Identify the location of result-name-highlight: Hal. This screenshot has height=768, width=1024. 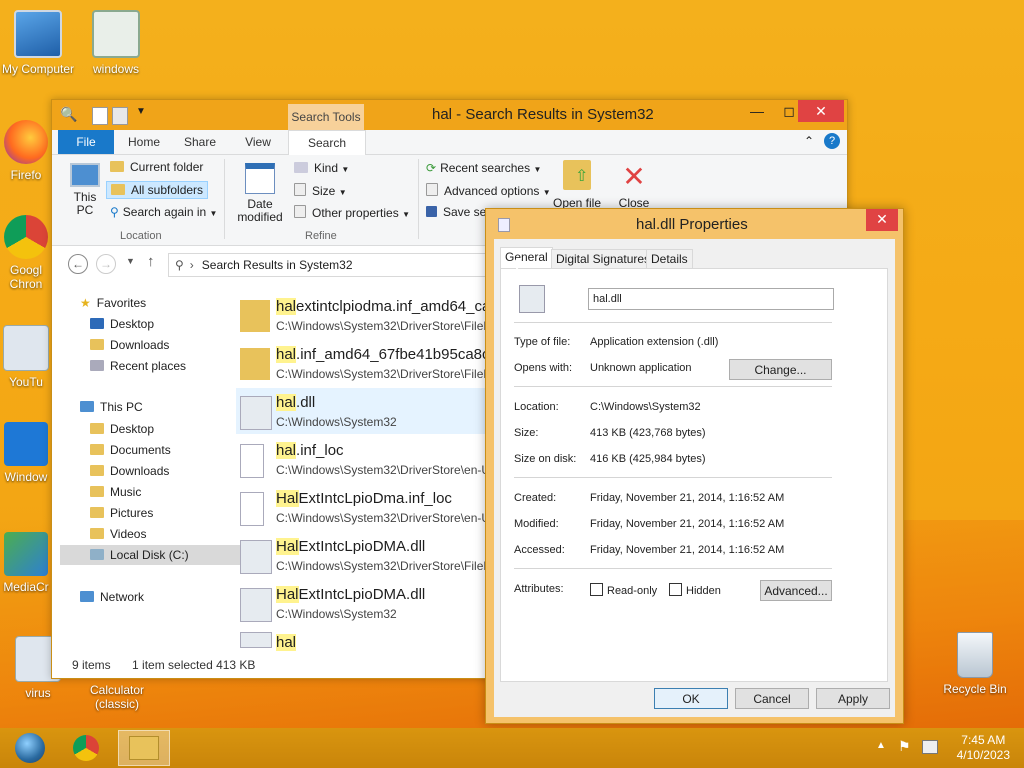
(287, 498).